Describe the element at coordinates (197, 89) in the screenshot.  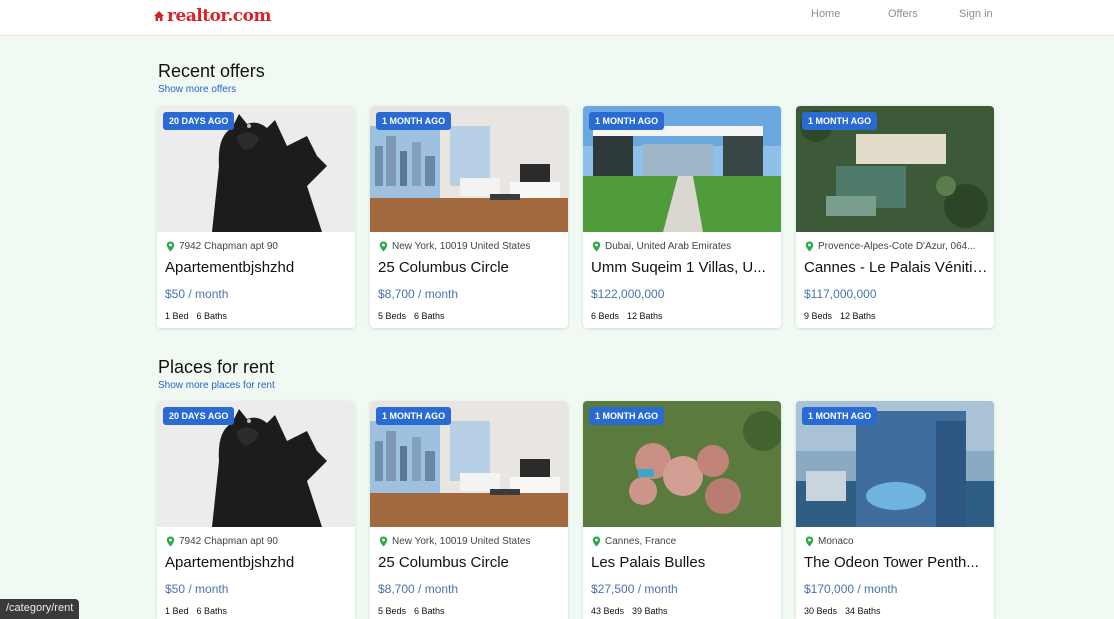
I see `show-more-offers-link: Show more offers` at that location.